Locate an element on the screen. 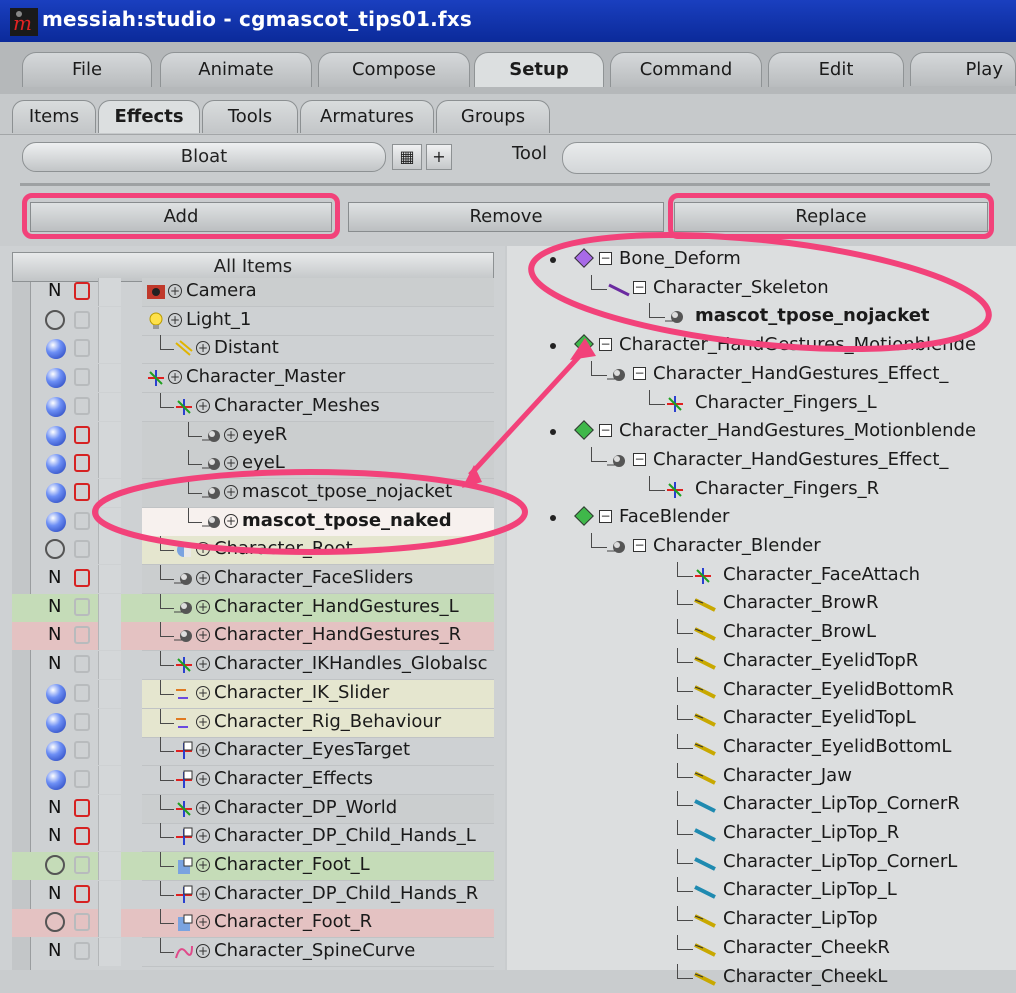 The height and width of the screenshot is (993, 1016). arrow-head-top is located at coordinates (583, 349).